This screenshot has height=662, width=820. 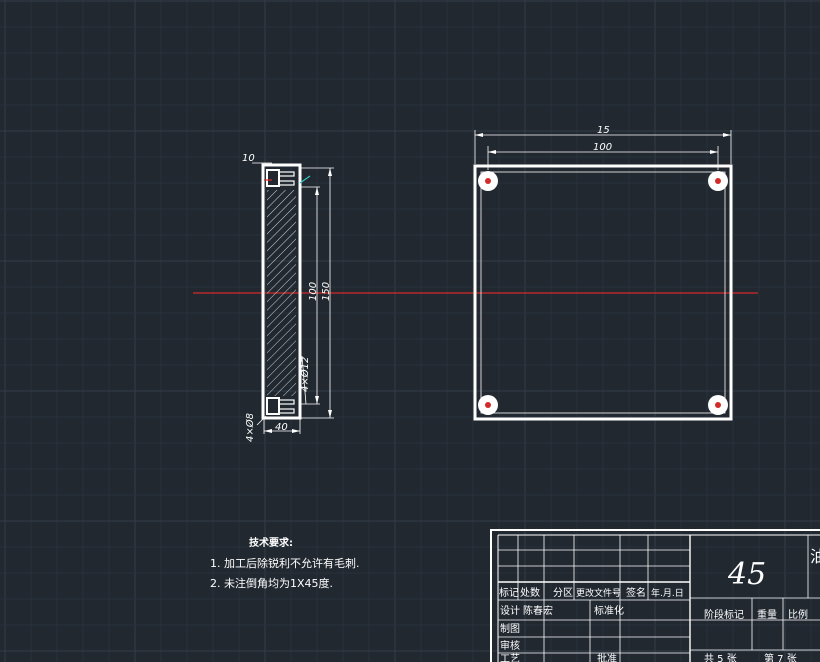 I want to click on dim-small-hole: 4×Ø8, so click(x=250, y=427).